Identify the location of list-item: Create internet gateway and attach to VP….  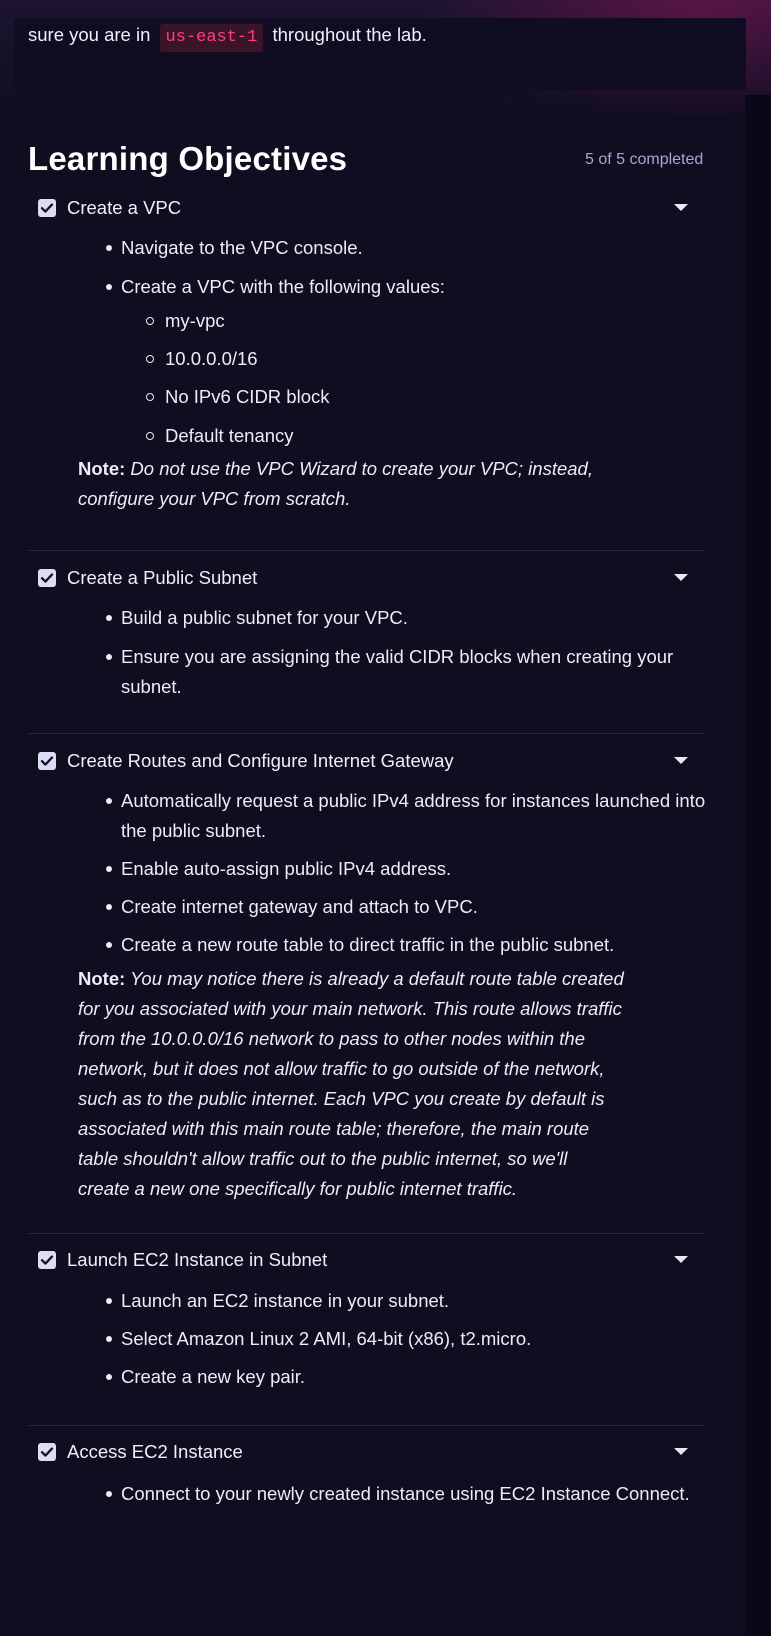
(413, 907).